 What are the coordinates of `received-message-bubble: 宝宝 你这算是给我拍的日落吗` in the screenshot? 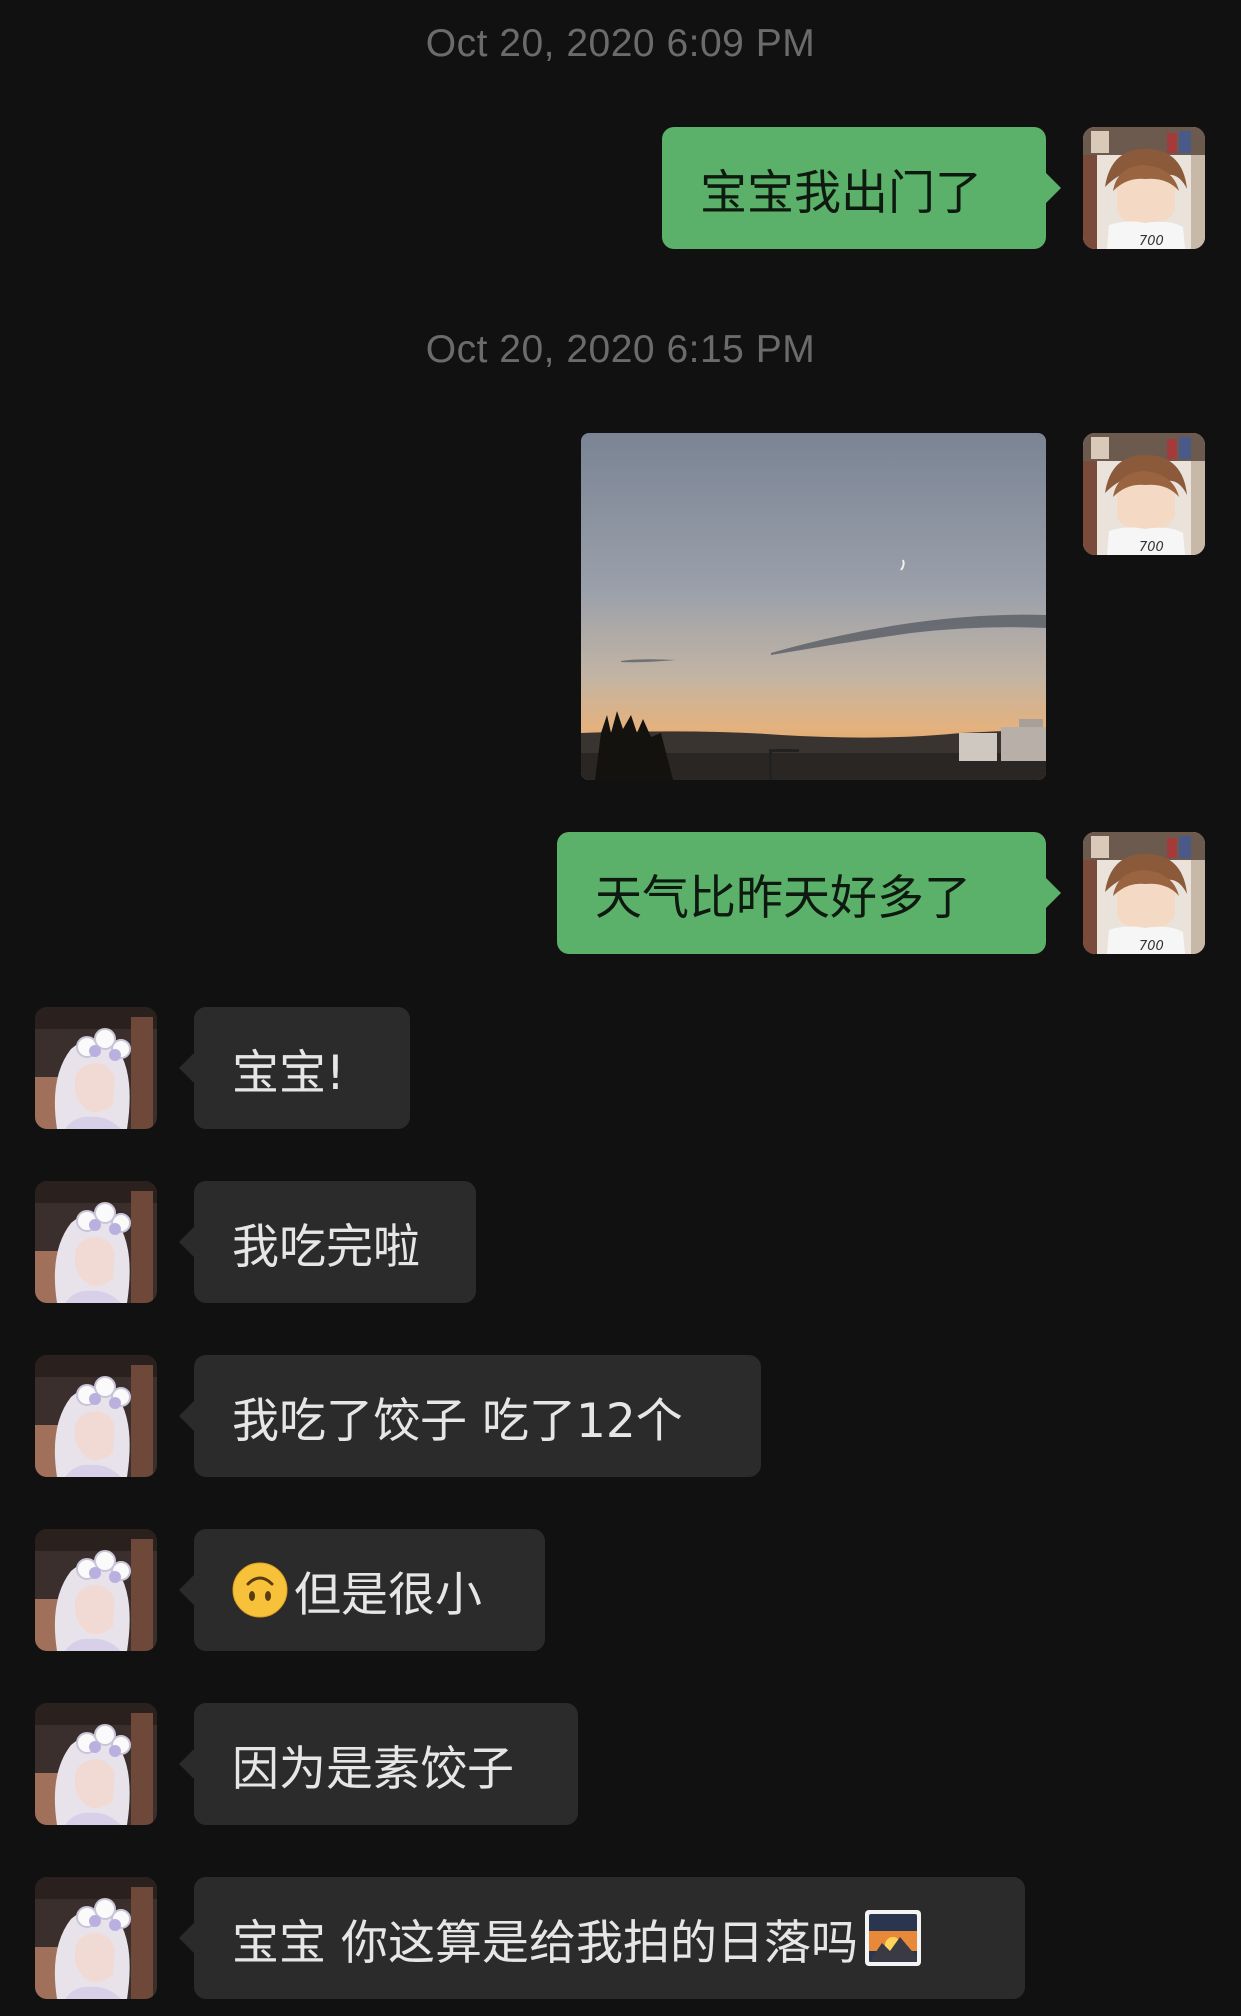 It's located at (602, 1938).